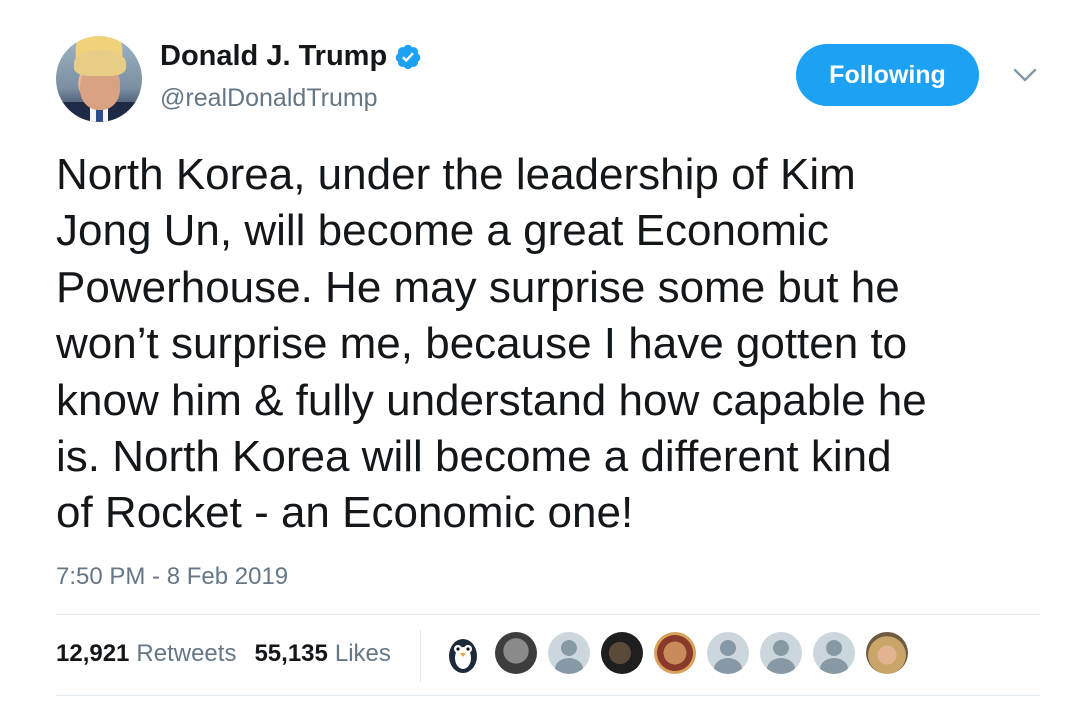 The image size is (1080, 708). I want to click on retweets-label: Retweets, so click(186, 654).